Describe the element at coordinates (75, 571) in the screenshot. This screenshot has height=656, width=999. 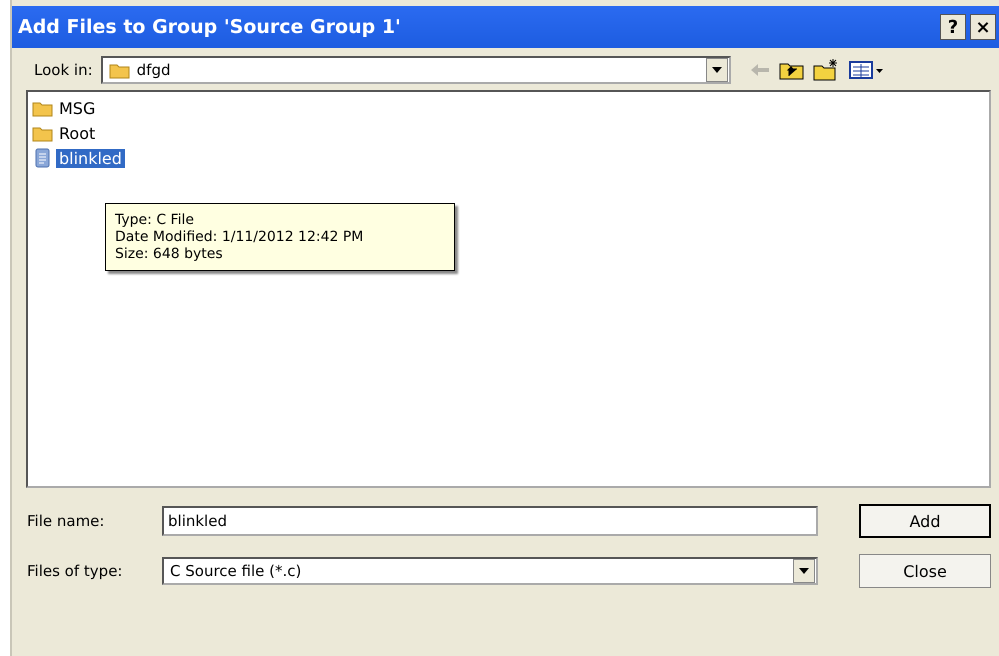
I see `file-type-label: Files of type:` at that location.